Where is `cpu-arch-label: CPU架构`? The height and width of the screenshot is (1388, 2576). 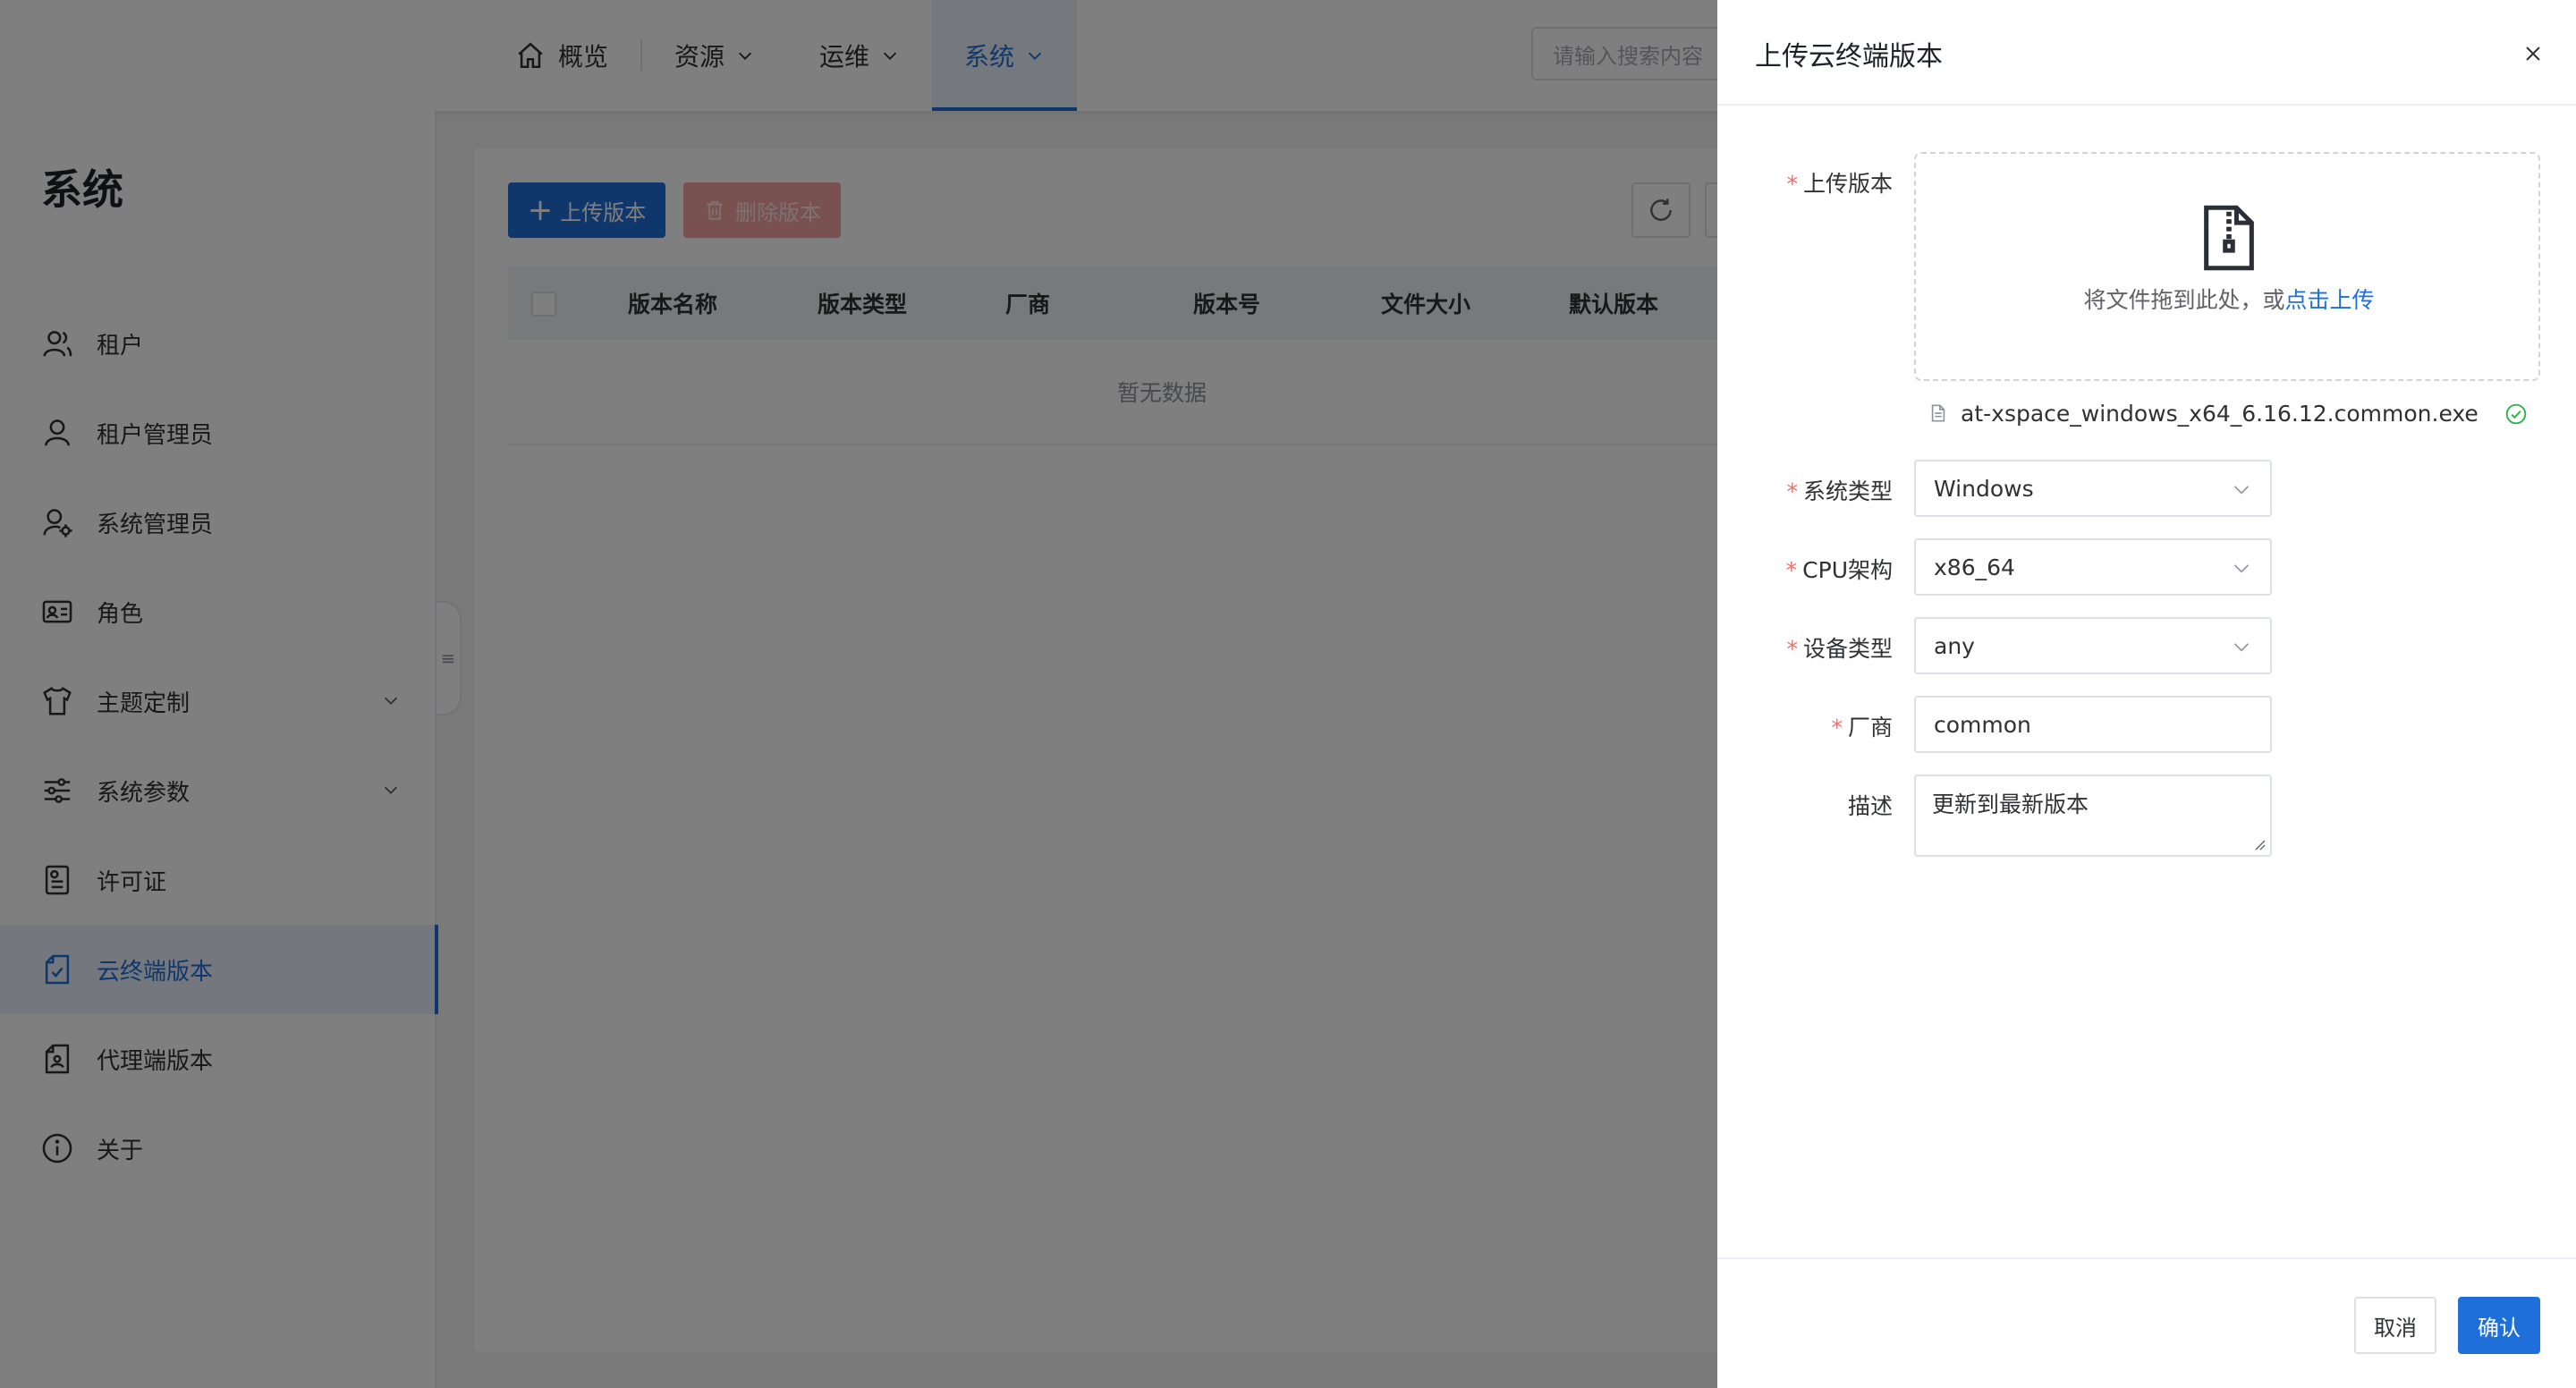
cpu-arch-label: CPU架构 is located at coordinates (1847, 570).